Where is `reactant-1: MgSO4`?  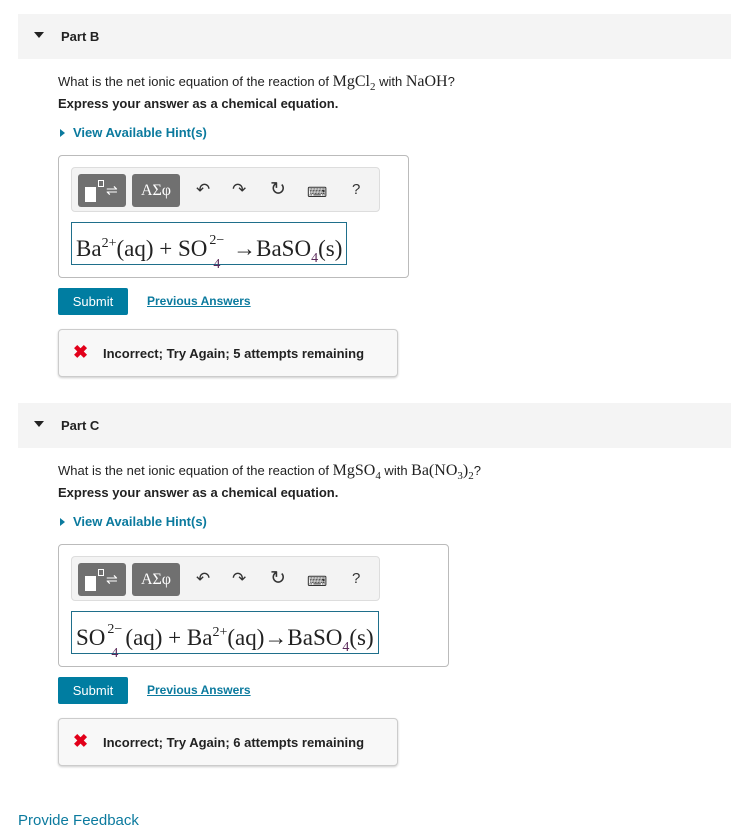
reactant-1: MgSO4 is located at coordinates (356, 472).